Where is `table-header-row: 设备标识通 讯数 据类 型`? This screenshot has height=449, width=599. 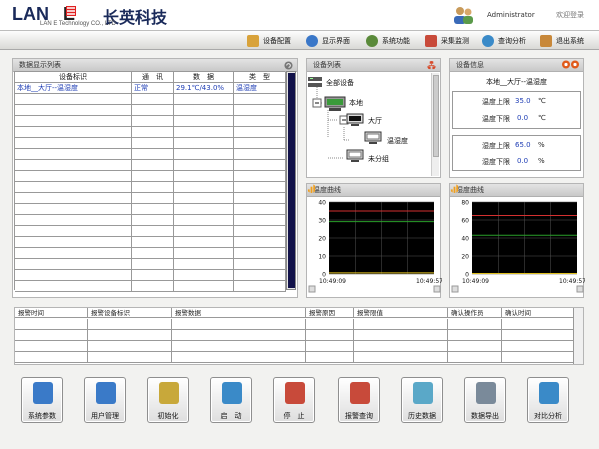
table-header-row: 设备标识通 讯数 据类 型 is located at coordinates (150, 77).